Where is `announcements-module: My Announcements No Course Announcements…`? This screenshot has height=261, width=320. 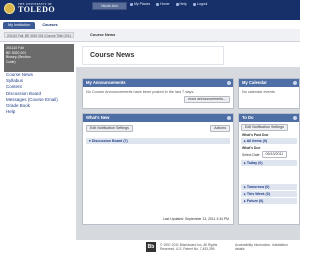
announcements-module: My Announcements No Course Announcements… is located at coordinates (158, 93).